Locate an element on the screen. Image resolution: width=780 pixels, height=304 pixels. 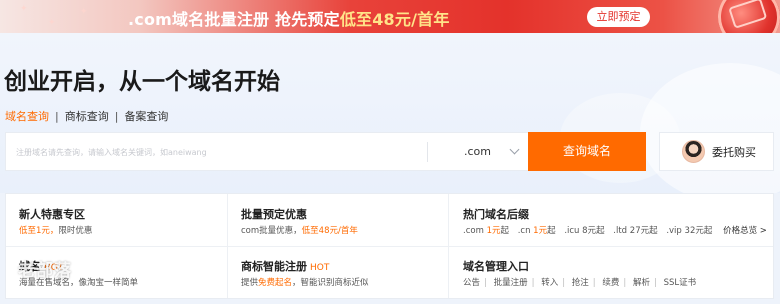
mgmt-link-ssl: SSL证书 is located at coordinates (680, 283).